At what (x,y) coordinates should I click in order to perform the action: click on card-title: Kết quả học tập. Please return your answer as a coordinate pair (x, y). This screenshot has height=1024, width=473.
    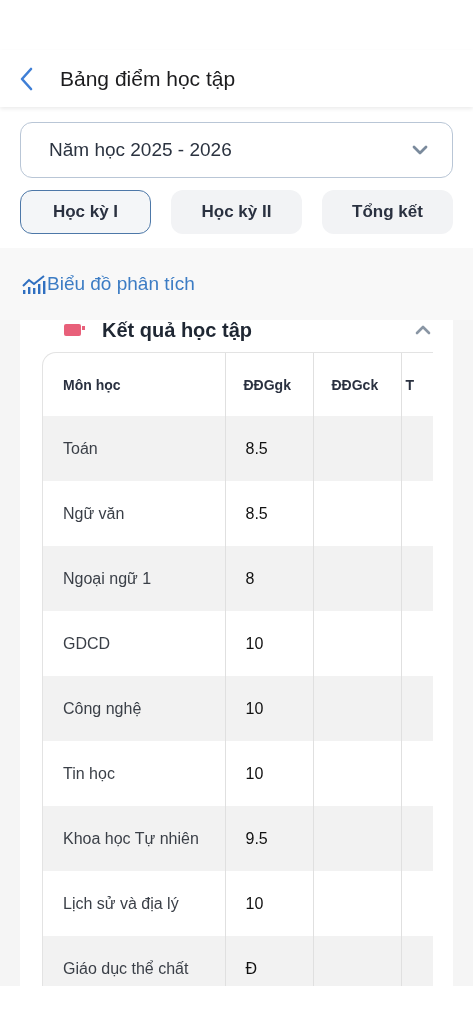
    Looking at the image, I should click on (177, 331).